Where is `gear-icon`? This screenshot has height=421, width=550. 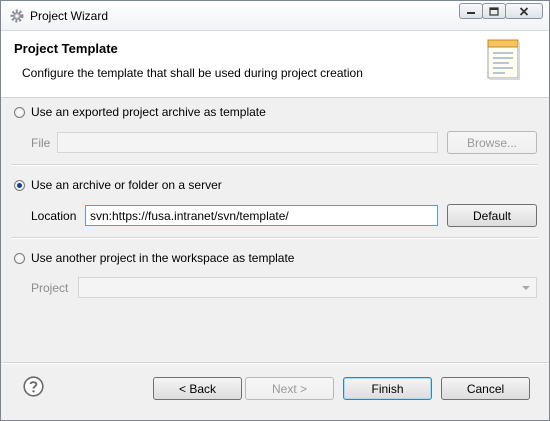
gear-icon is located at coordinates (17, 16).